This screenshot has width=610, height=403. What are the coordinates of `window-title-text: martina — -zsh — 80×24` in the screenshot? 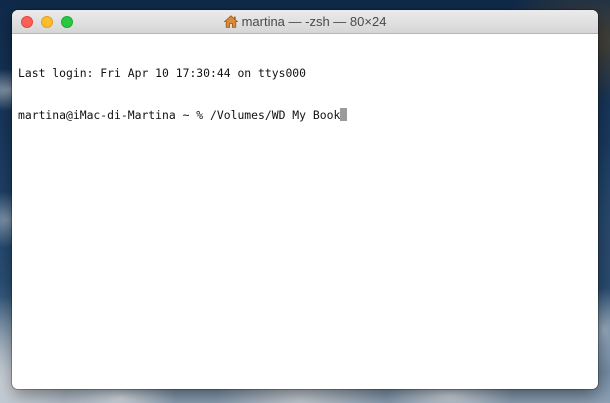 It's located at (314, 21).